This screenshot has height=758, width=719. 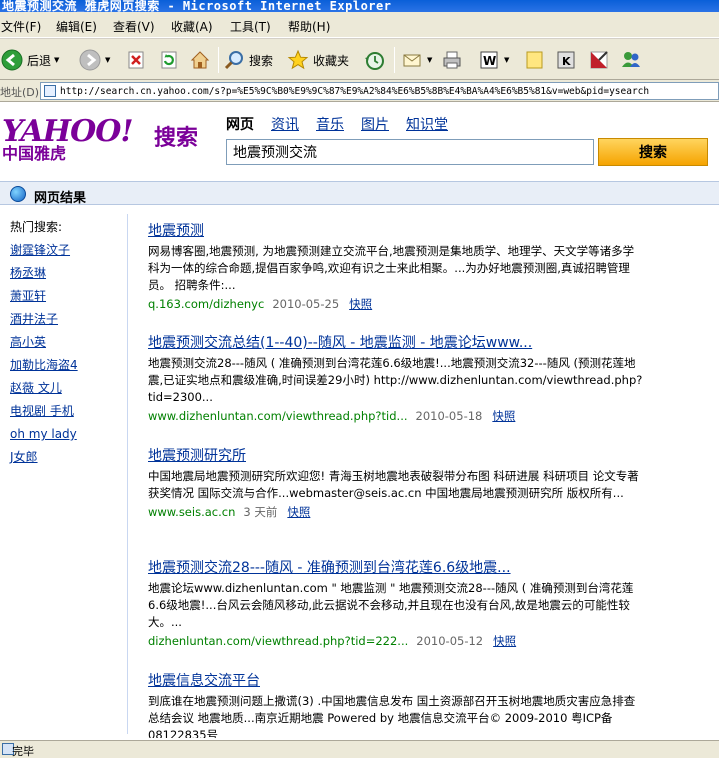 What do you see at coordinates (65, 369) in the screenshot?
I see `sidebar-item: 加勒比海盗4` at bounding box center [65, 369].